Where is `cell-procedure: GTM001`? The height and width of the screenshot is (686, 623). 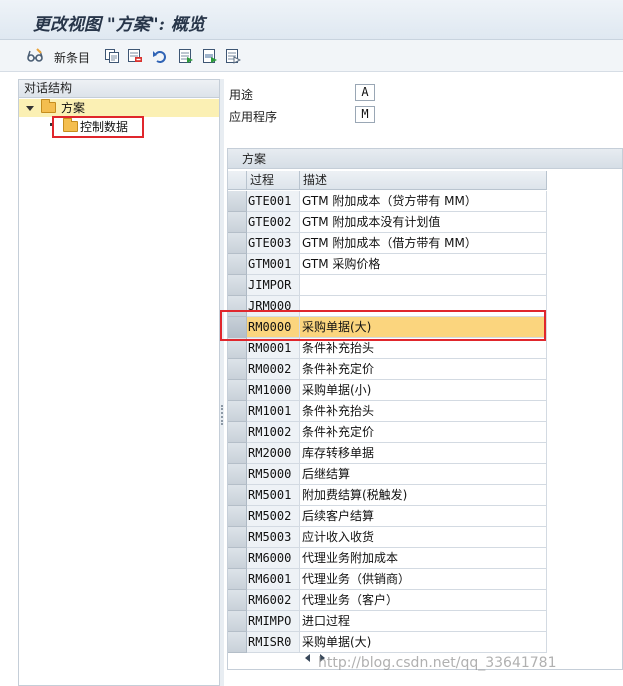
cell-procedure: GTM001 is located at coordinates (273, 264).